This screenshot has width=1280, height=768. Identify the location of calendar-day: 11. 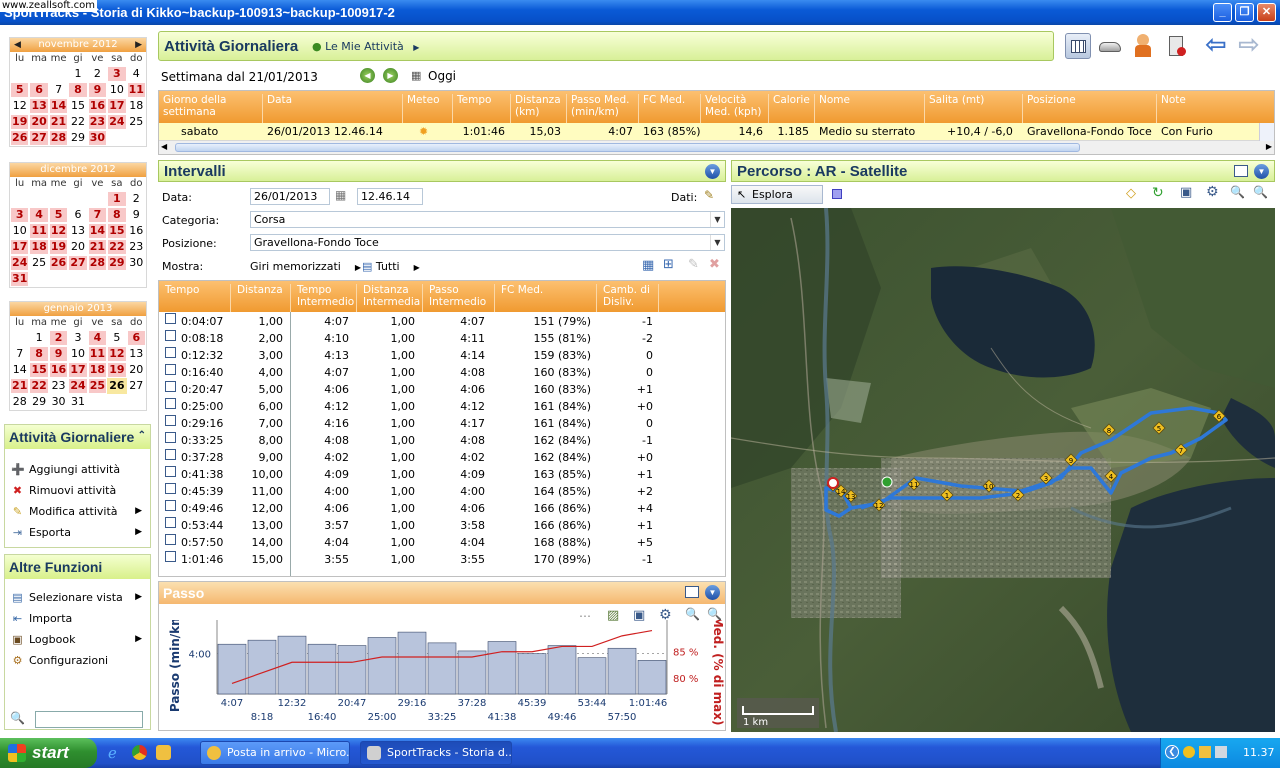
(97, 354).